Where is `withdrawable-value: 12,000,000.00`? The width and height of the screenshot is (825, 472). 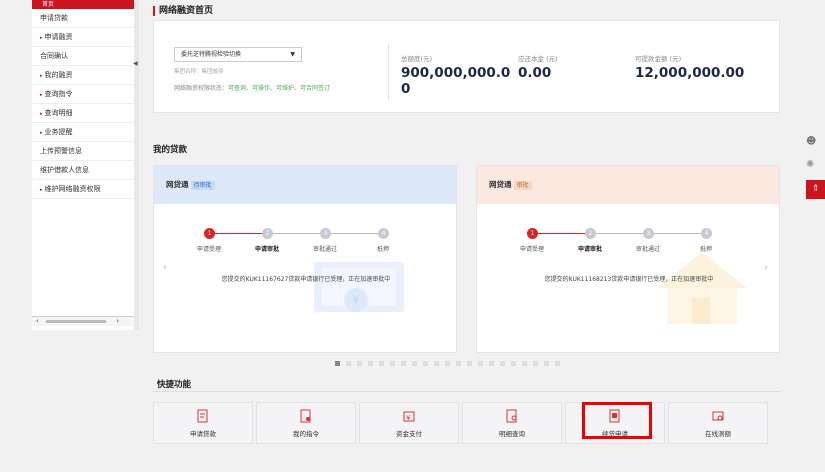
withdrawable-value: 12,000,000.00 is located at coordinates (690, 73).